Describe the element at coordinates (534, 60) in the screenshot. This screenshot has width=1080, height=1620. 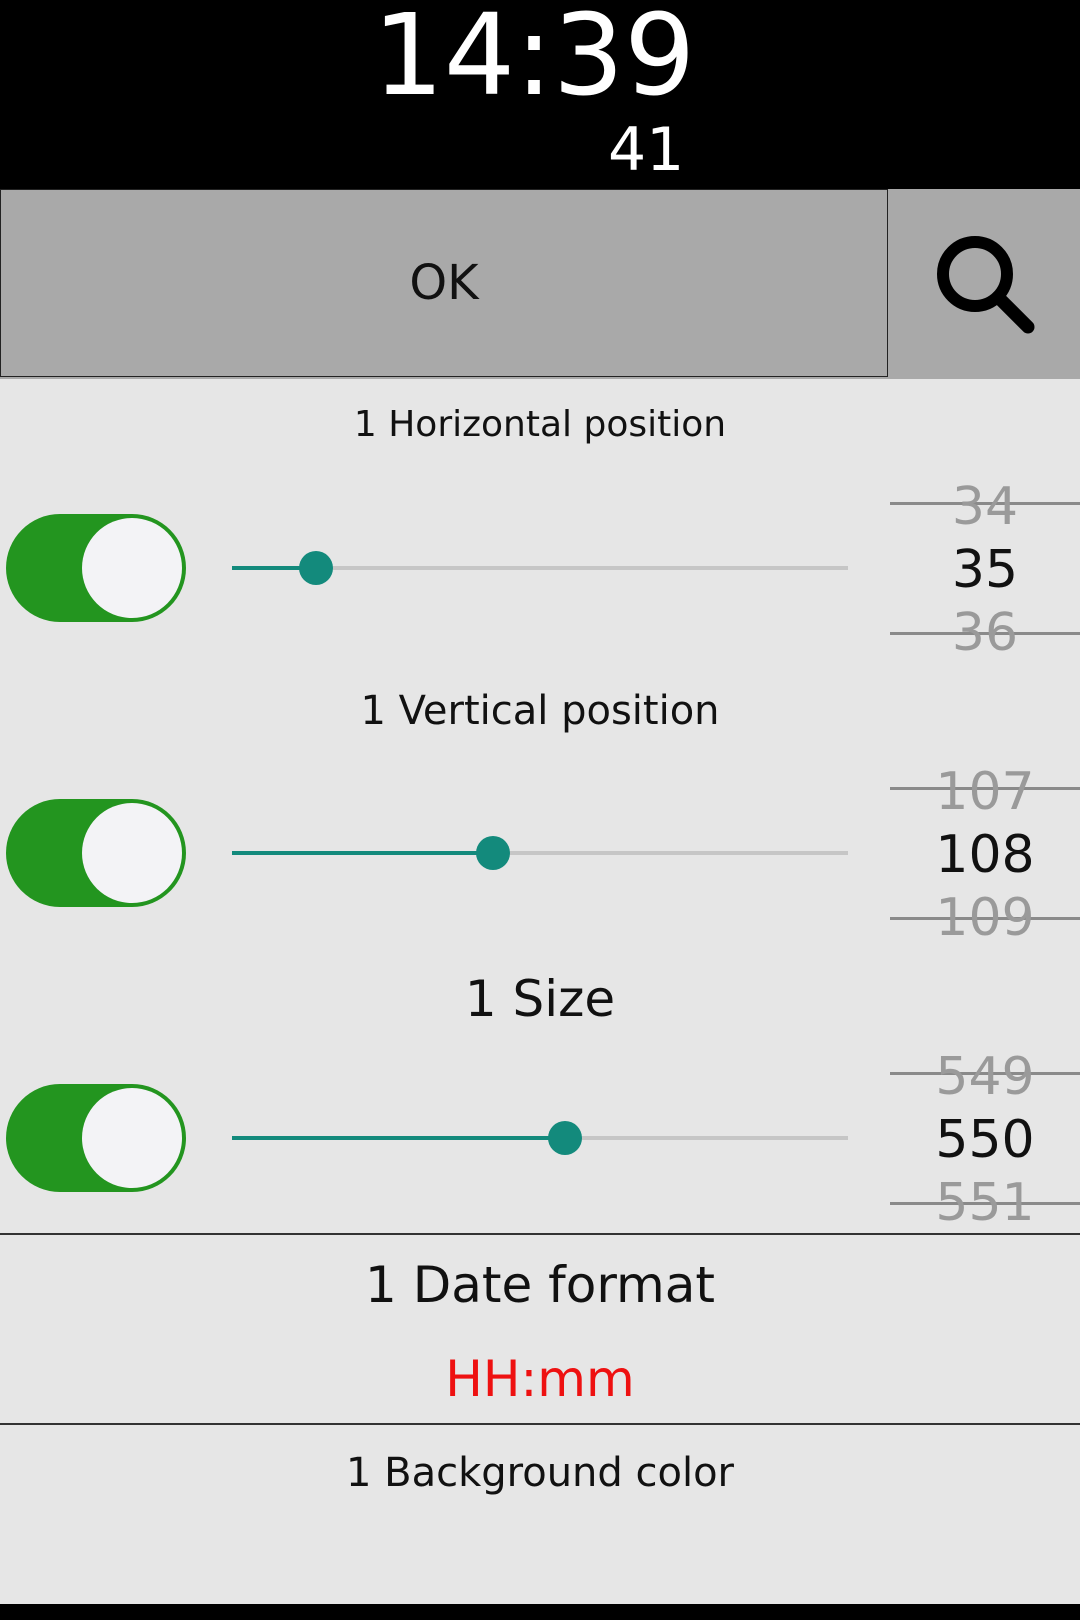
I see `preview-time: 14:39` at that location.